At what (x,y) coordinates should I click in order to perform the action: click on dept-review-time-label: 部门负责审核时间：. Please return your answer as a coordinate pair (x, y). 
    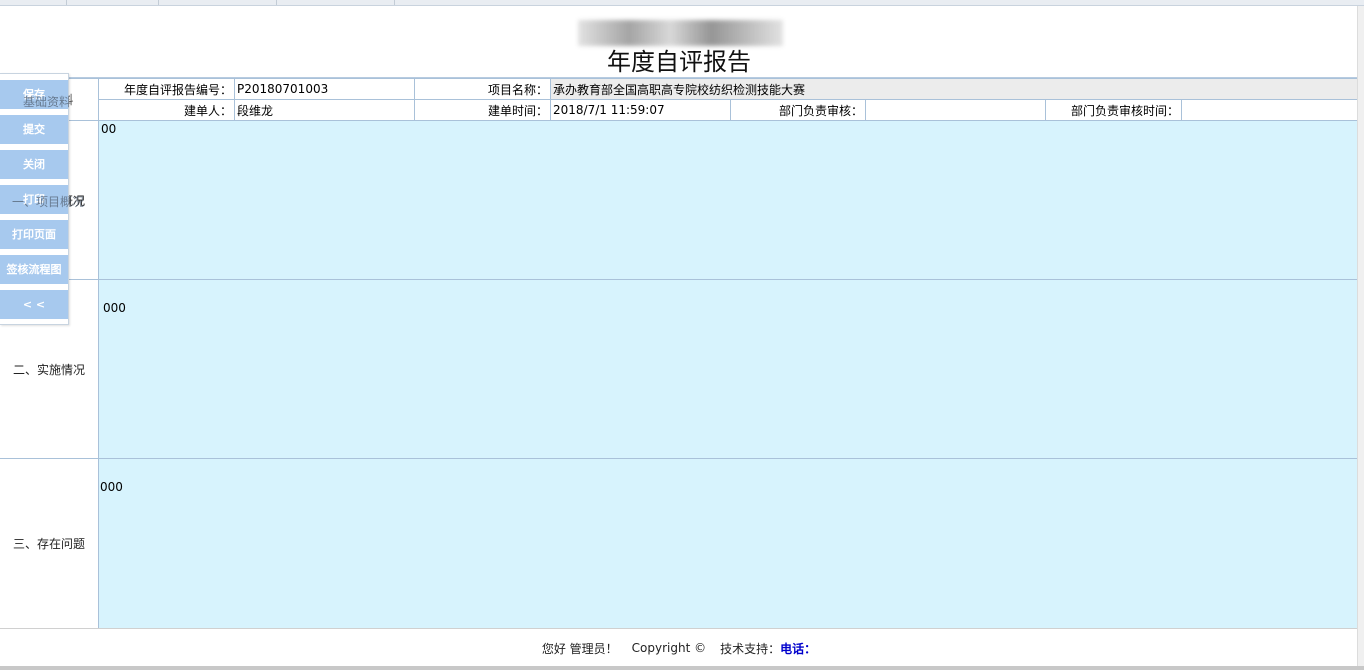
    Looking at the image, I should click on (1113, 110).